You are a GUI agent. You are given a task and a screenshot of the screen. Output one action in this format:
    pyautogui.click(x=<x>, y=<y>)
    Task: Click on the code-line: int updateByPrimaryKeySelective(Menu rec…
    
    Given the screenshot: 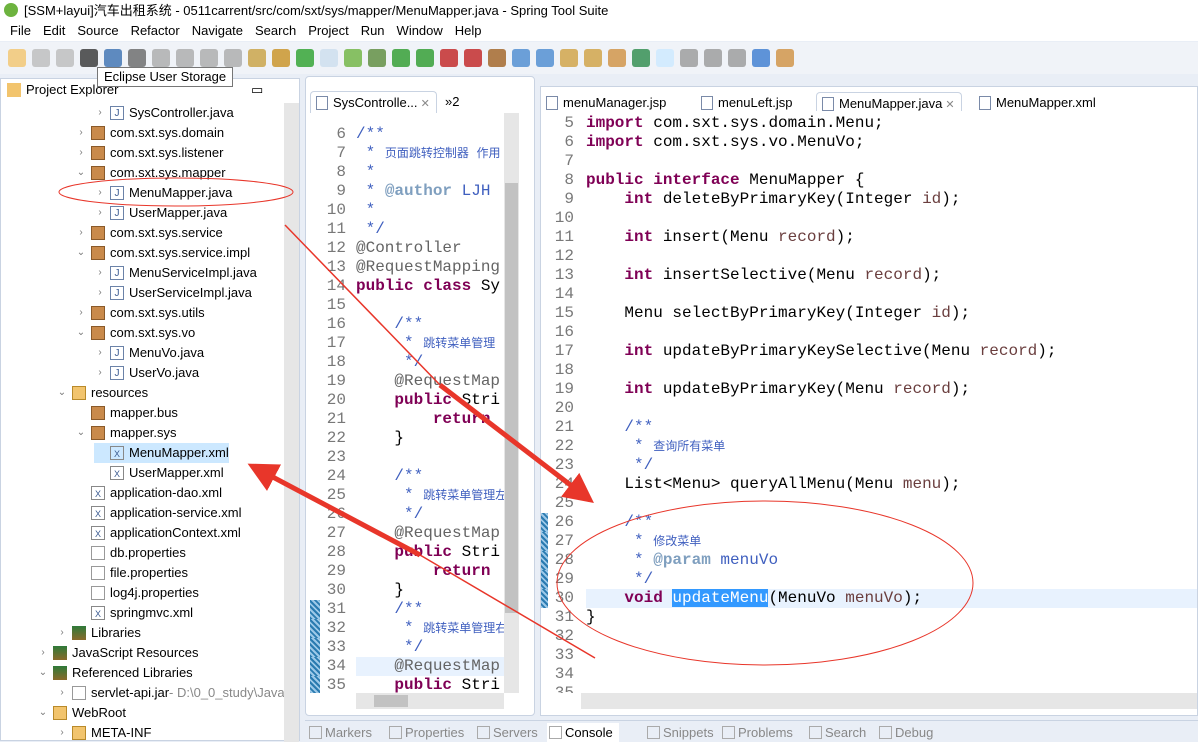 What is the action you would take?
    pyautogui.click(x=821, y=351)
    